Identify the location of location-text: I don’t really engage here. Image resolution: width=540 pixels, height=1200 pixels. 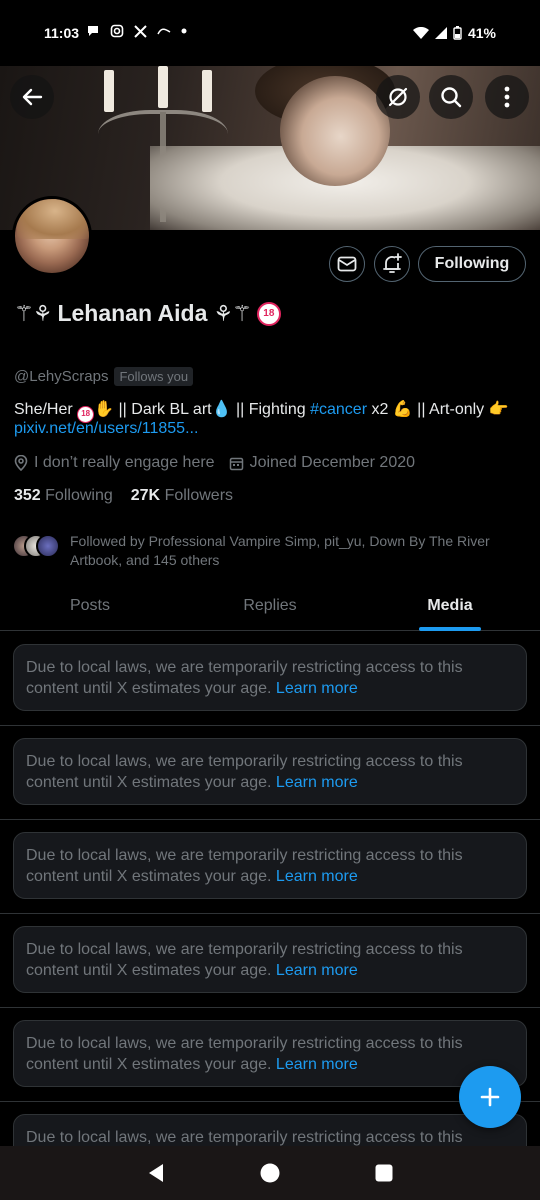
(124, 462).